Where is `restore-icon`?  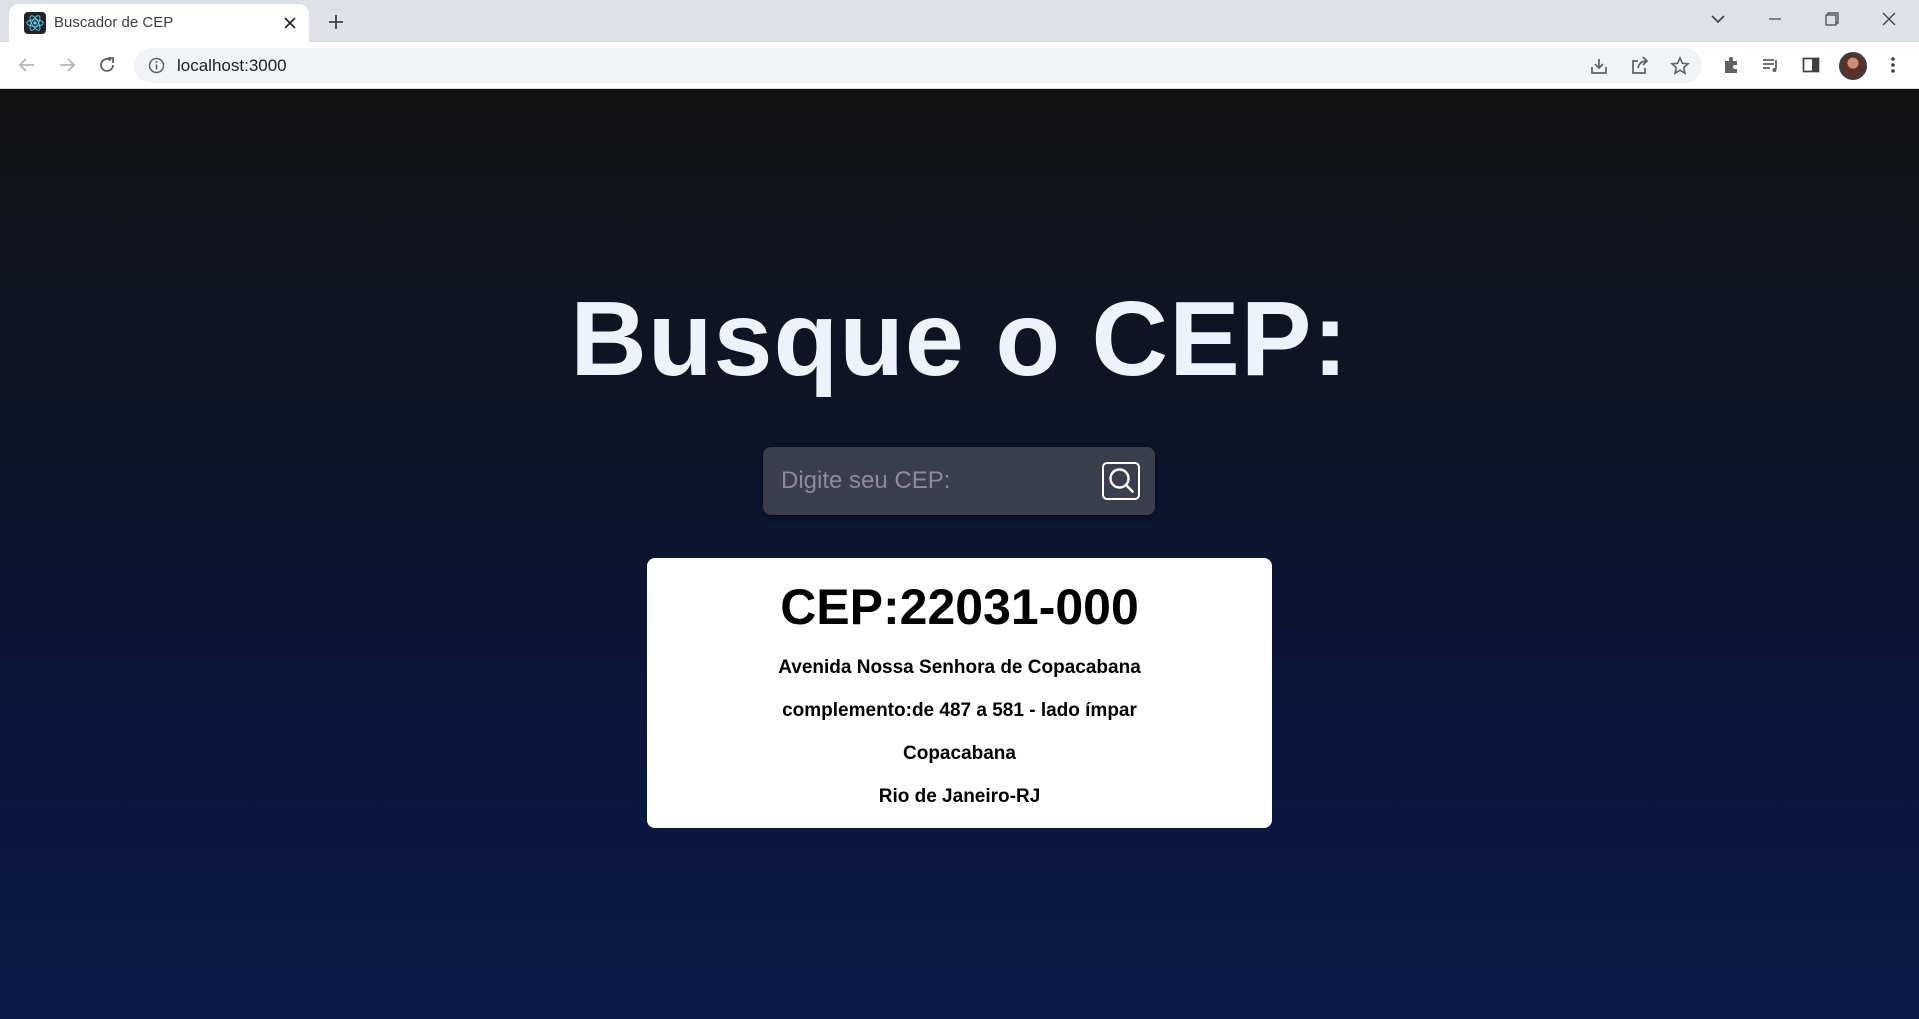 restore-icon is located at coordinates (1832, 19).